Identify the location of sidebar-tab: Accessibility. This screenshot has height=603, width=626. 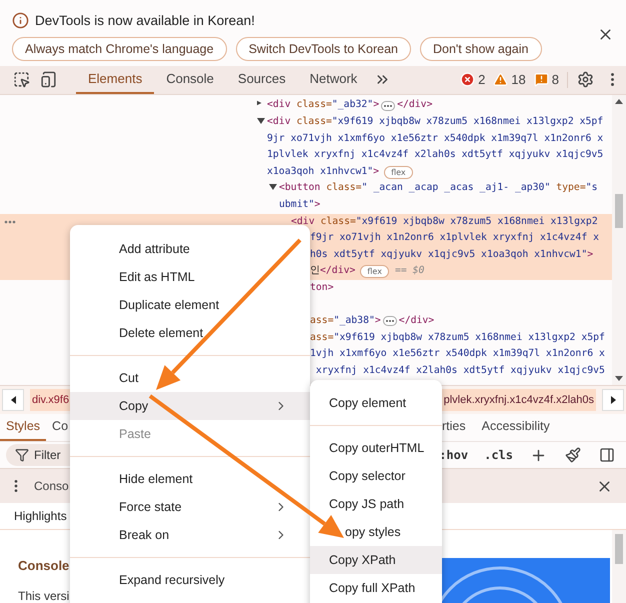
(514, 427).